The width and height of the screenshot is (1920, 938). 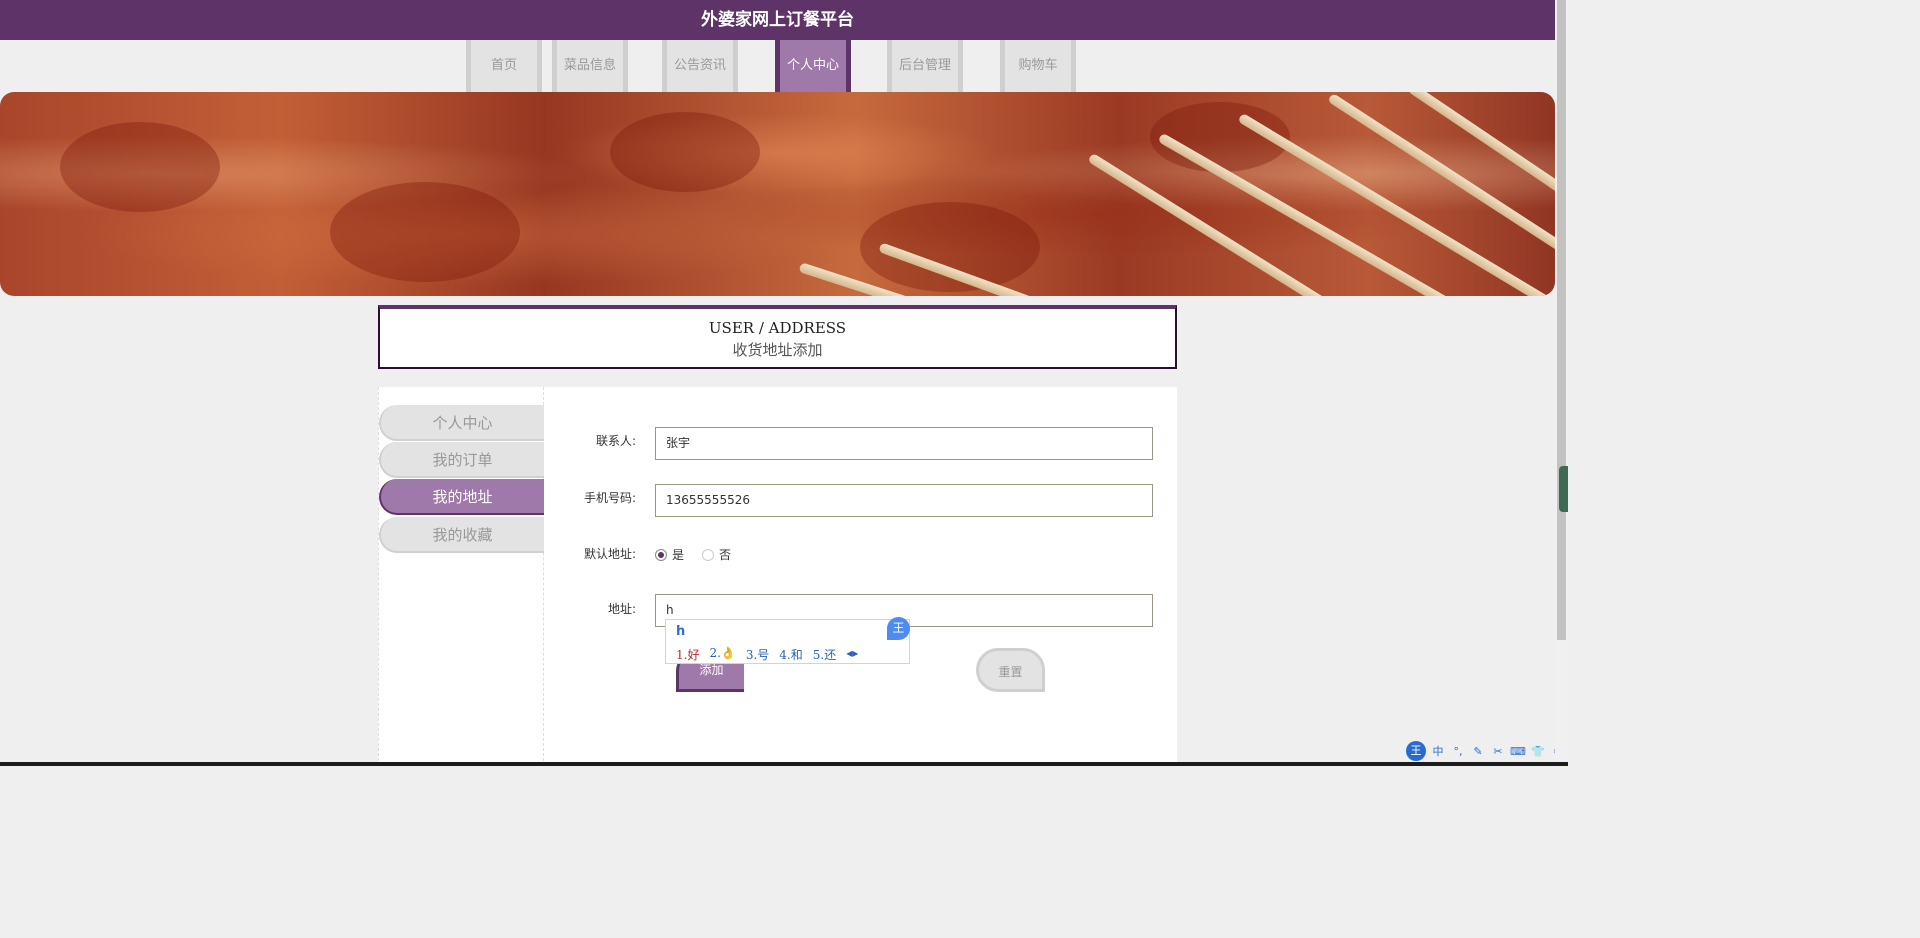 What do you see at coordinates (621, 609) in the screenshot?
I see `address-label: 地址:` at bounding box center [621, 609].